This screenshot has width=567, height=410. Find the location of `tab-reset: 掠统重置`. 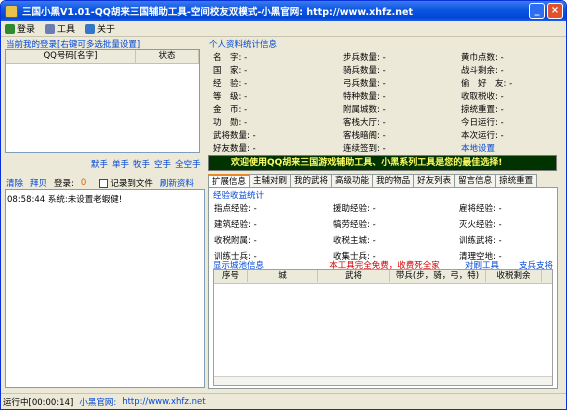

tab-reset: 掠统重置 is located at coordinates (516, 181).